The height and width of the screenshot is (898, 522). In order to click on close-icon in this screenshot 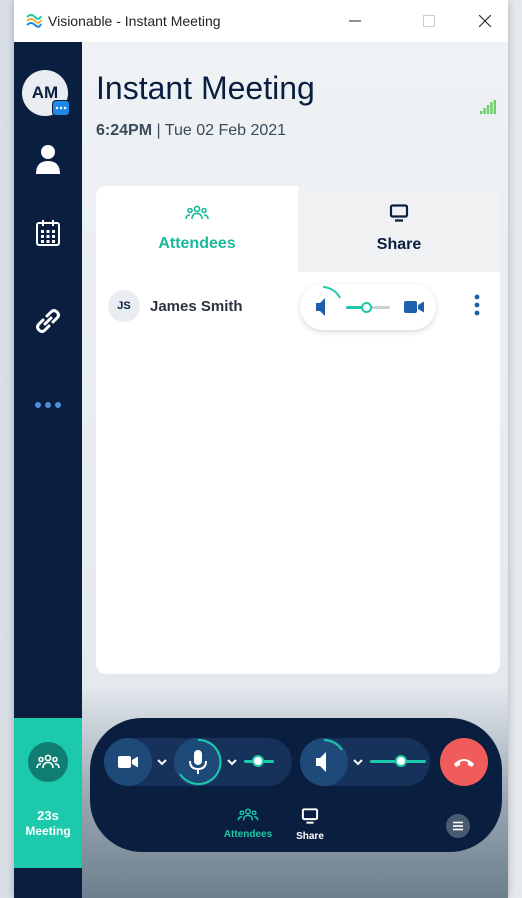, I will do `click(485, 21)`.